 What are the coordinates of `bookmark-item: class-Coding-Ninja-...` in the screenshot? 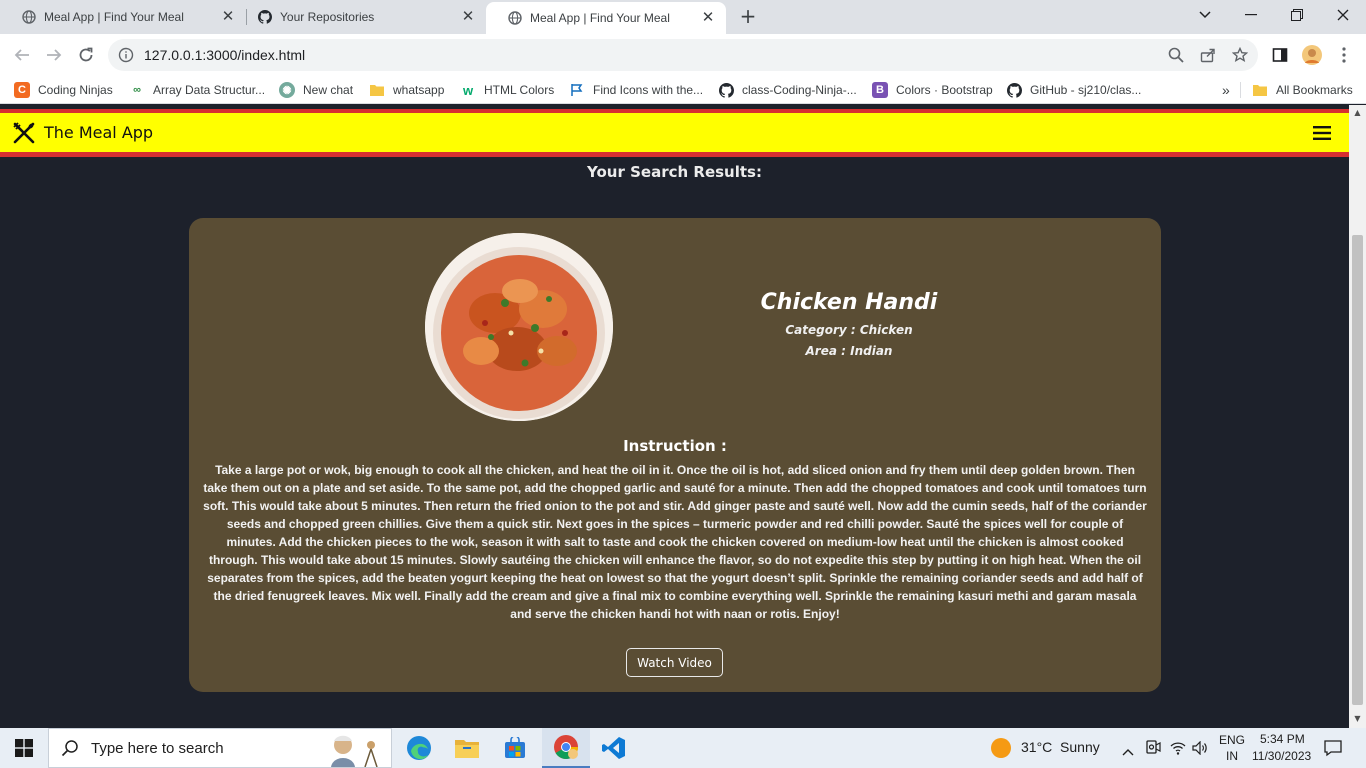 It's located at (787, 90).